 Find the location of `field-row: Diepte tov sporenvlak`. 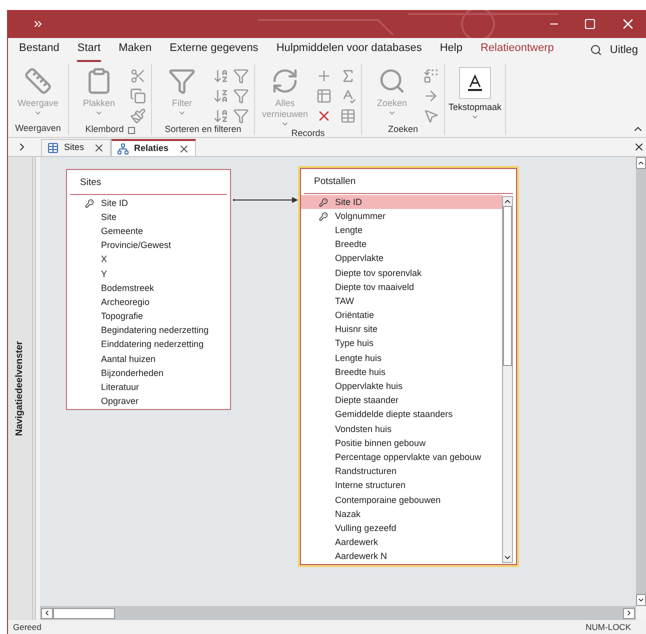

field-row: Diepte tov sporenvlak is located at coordinates (401, 273).